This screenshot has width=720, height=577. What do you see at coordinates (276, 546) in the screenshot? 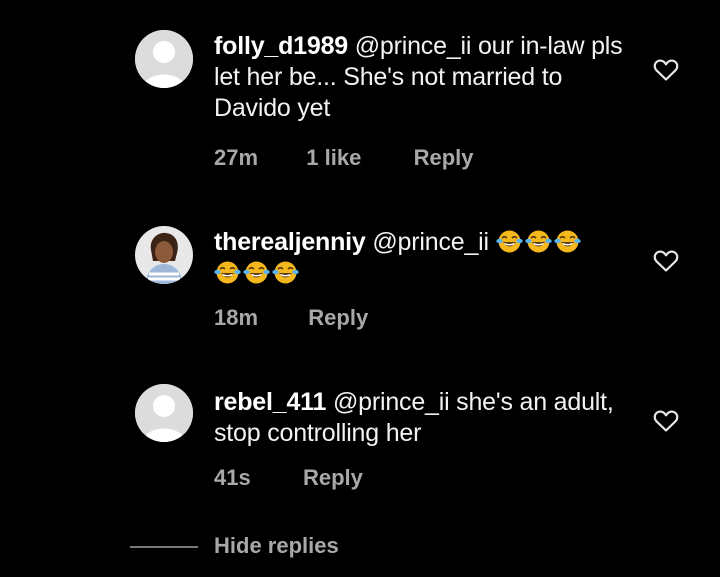
I see `hide-replies-button: Hide replies` at bounding box center [276, 546].